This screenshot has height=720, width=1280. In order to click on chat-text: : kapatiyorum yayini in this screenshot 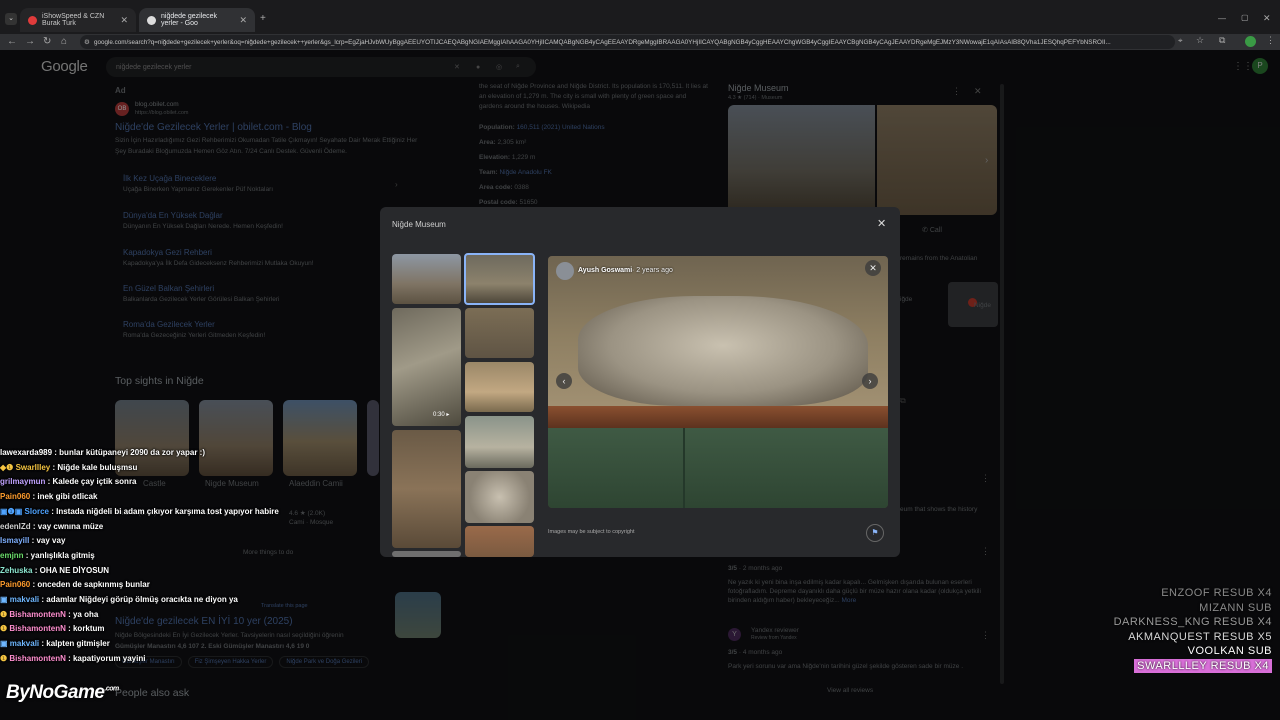, I will do `click(107, 658)`.